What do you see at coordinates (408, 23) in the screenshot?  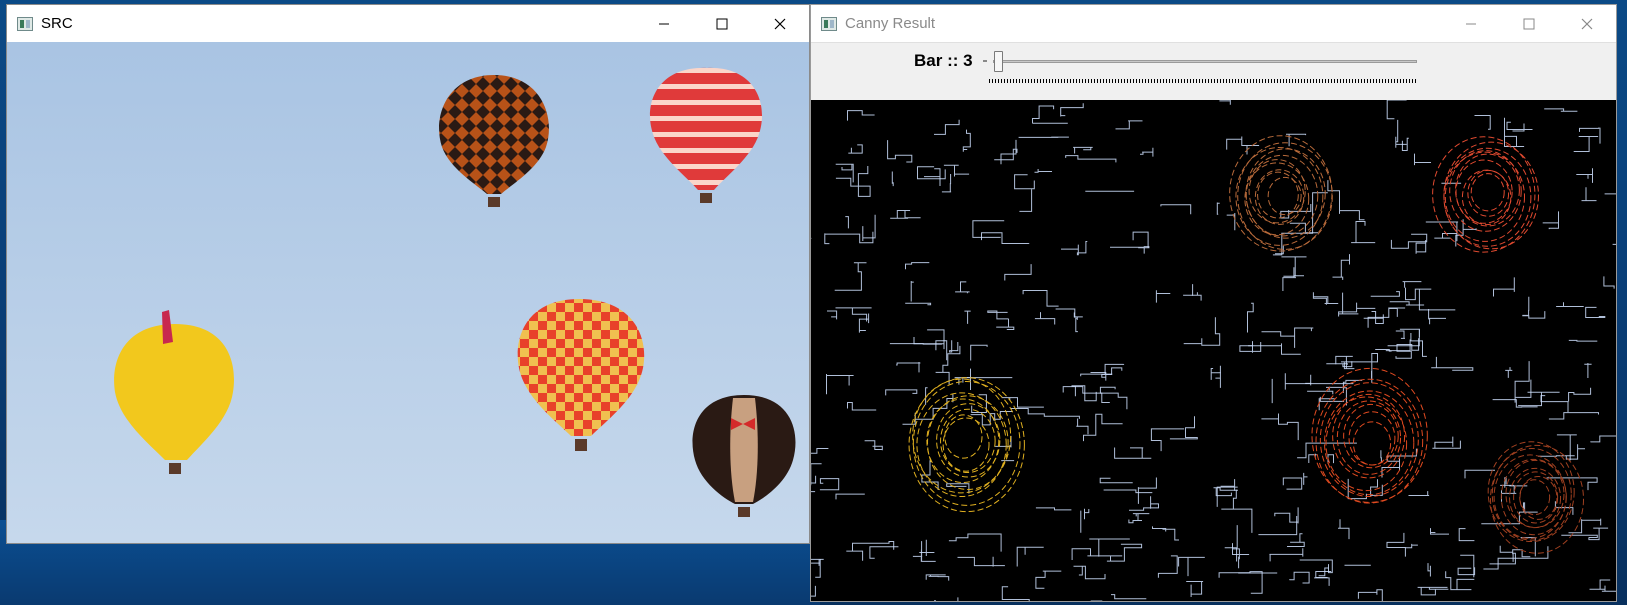 I see `src-titlebar: SRC` at bounding box center [408, 23].